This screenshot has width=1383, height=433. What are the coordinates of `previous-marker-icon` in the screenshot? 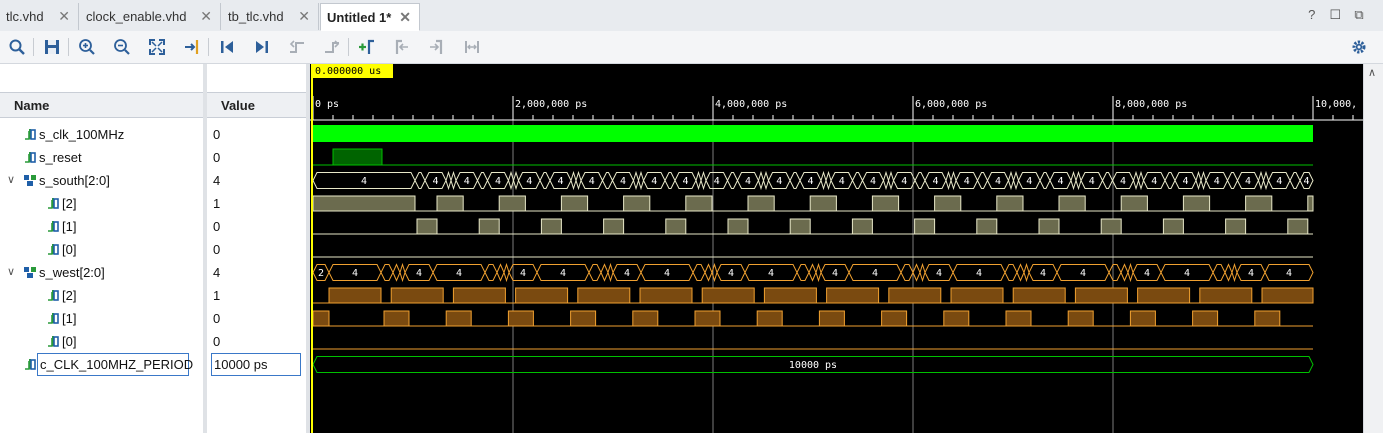 It's located at (402, 47).